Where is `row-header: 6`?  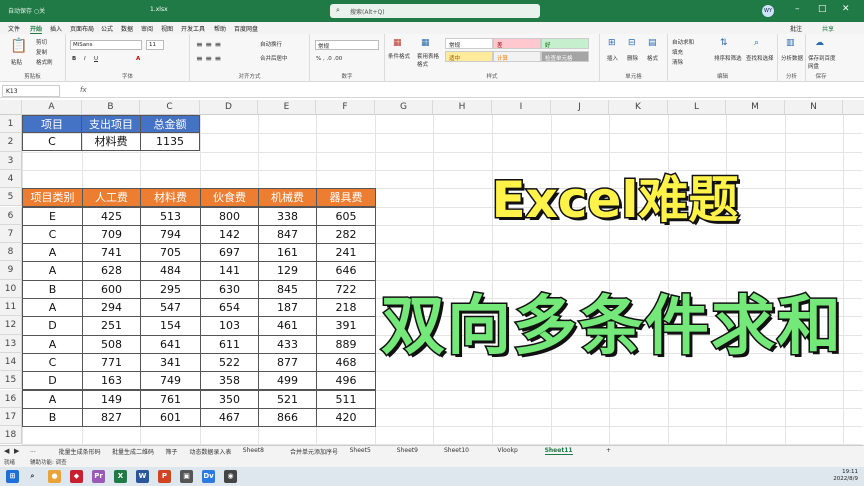
row-header: 6 is located at coordinates (11, 215).